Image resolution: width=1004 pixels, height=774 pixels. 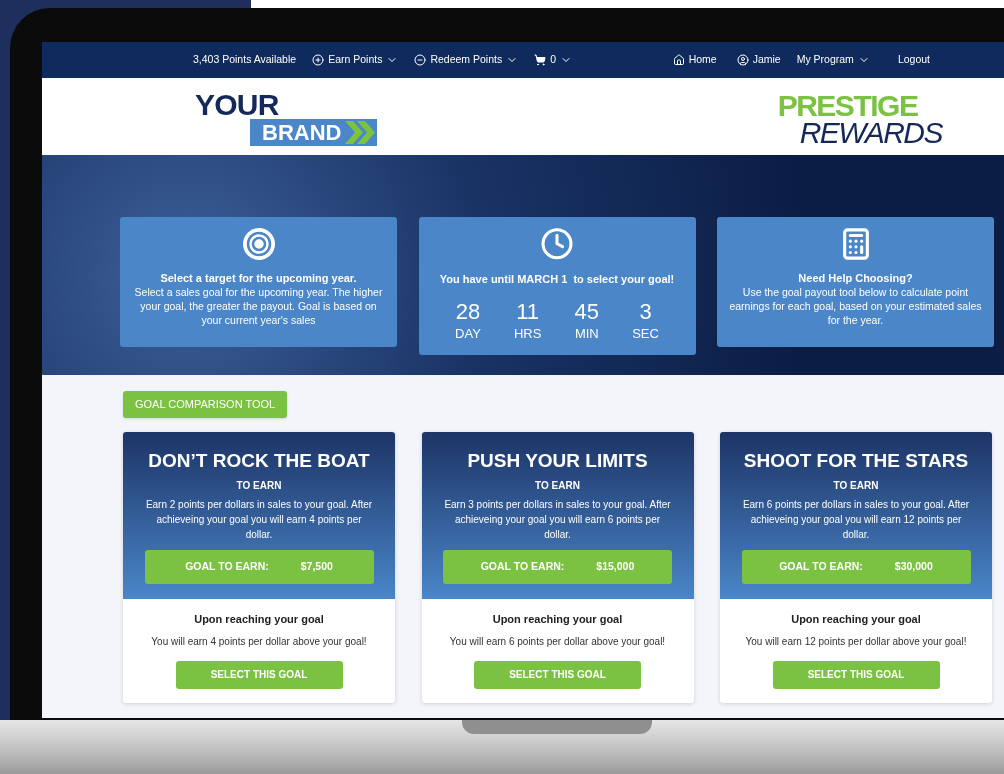 What do you see at coordinates (557, 641) in the screenshot?
I see `reach-text: You will earn 6 points per dollar above your goal!` at bounding box center [557, 641].